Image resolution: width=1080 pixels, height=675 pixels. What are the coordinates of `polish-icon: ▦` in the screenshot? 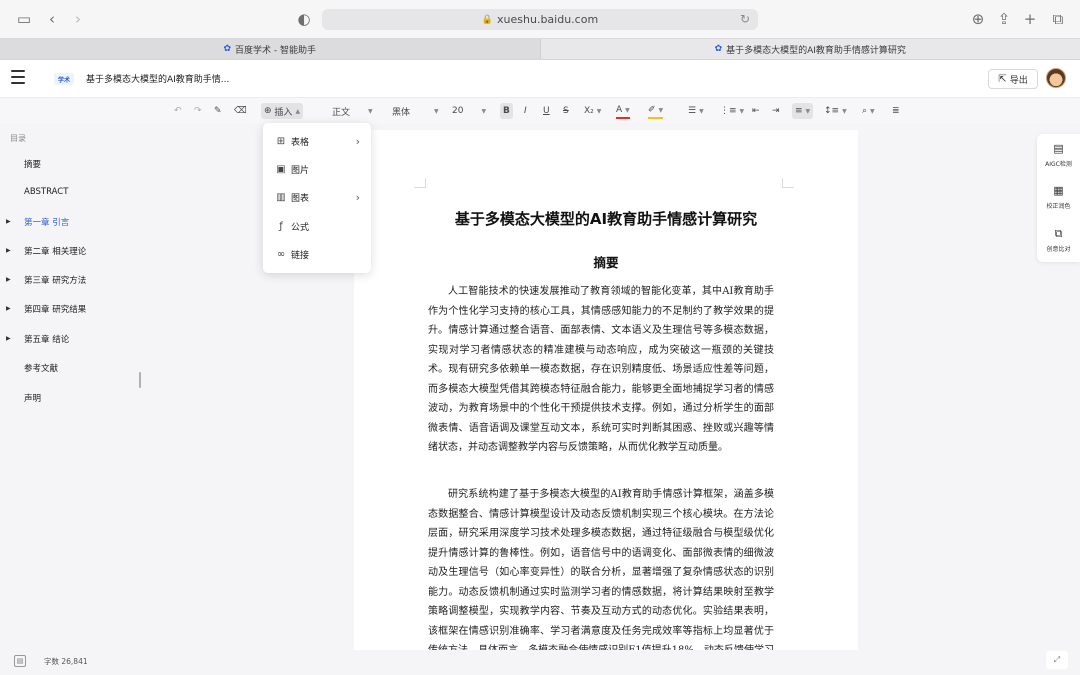 It's located at (1058, 190).